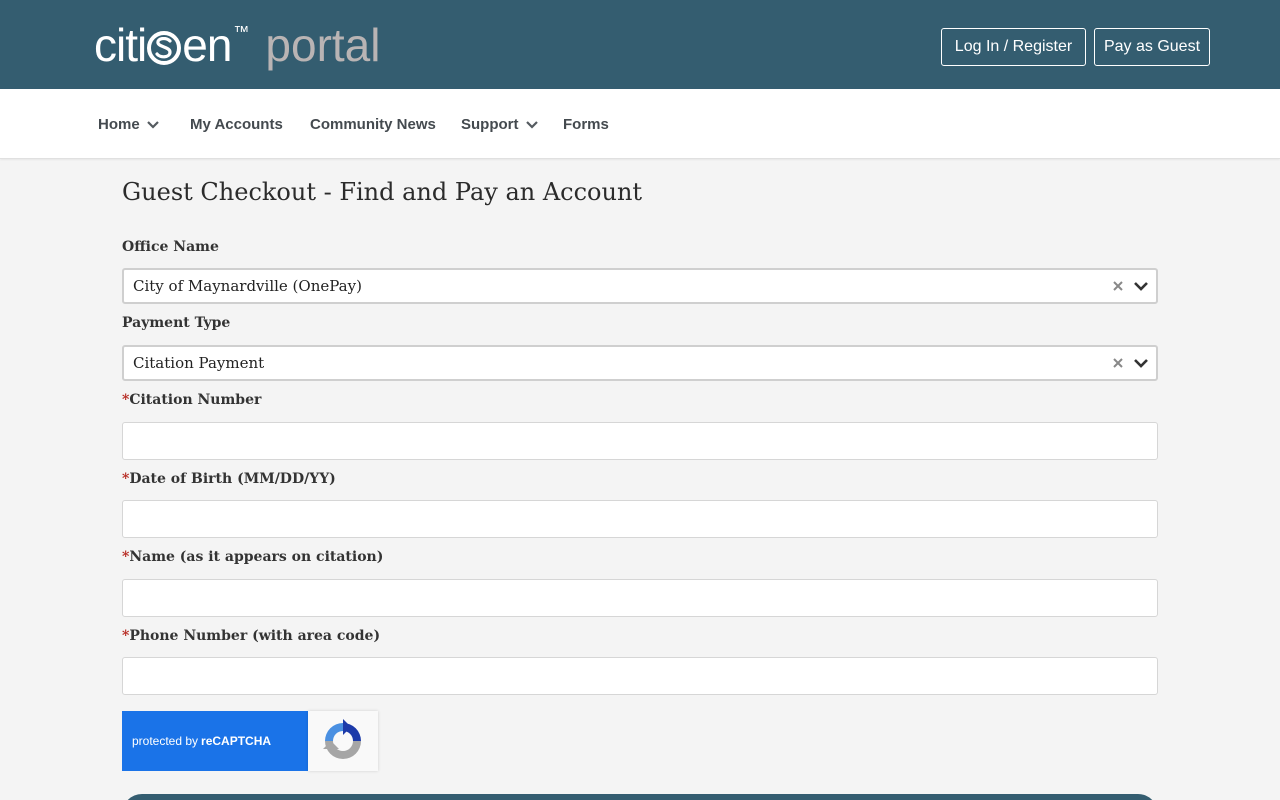 This screenshot has width=1280, height=800. Describe the element at coordinates (207, 45) in the screenshot. I see `logo-brand-suffix: en` at that location.